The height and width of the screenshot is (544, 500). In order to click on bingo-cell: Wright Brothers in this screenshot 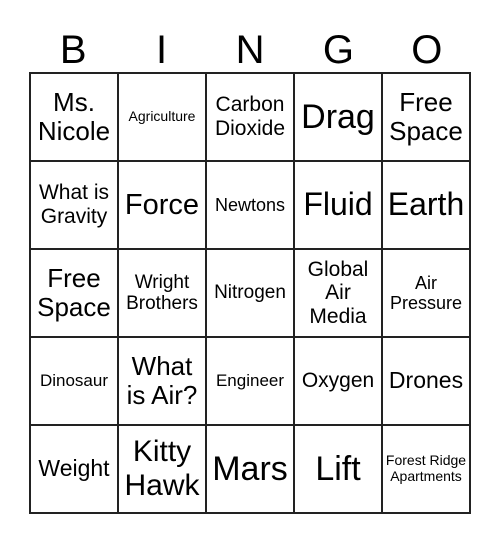, I will do `click(162, 293)`.